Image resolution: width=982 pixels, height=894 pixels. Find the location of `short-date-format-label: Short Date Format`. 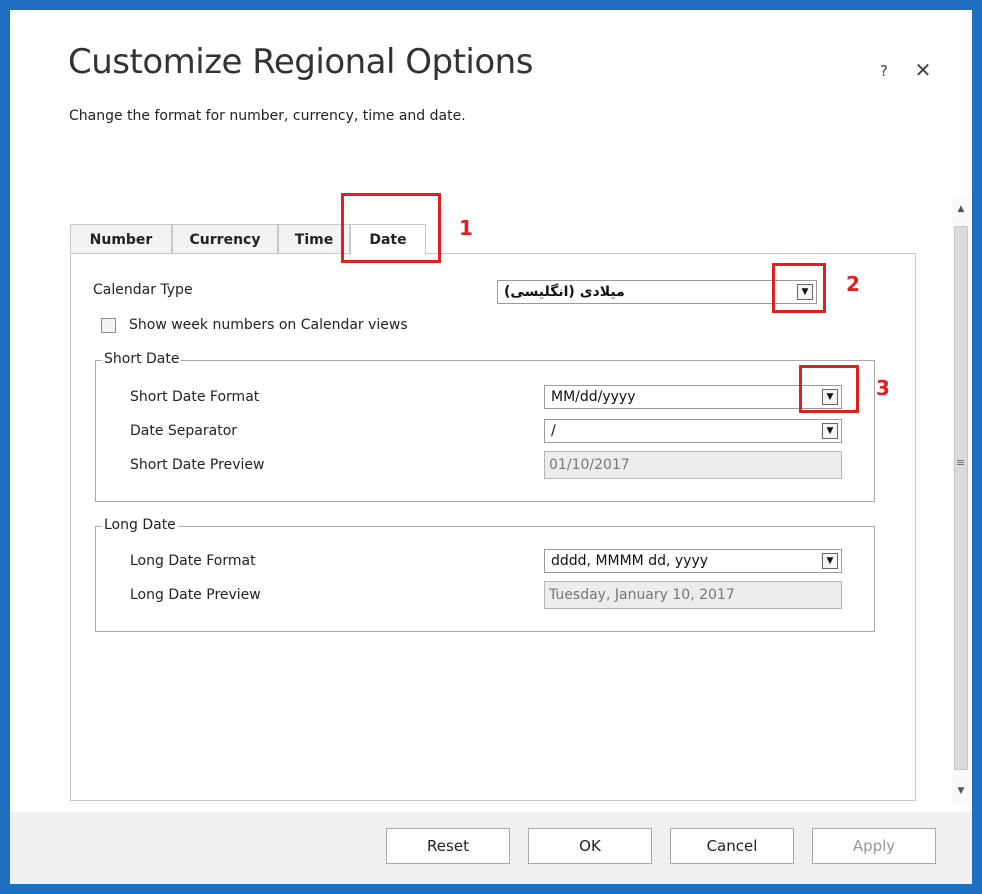

short-date-format-label: Short Date Format is located at coordinates (195, 397).